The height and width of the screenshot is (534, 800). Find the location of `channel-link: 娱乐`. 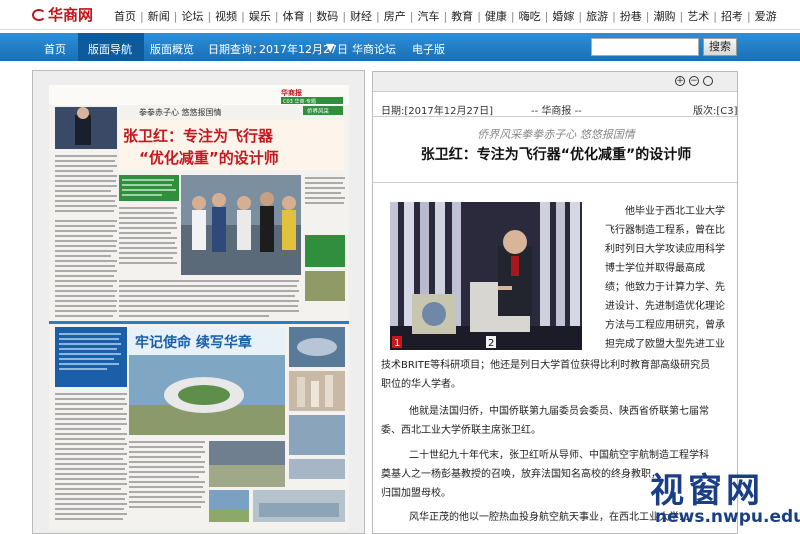

channel-link: 娱乐 is located at coordinates (260, 16).